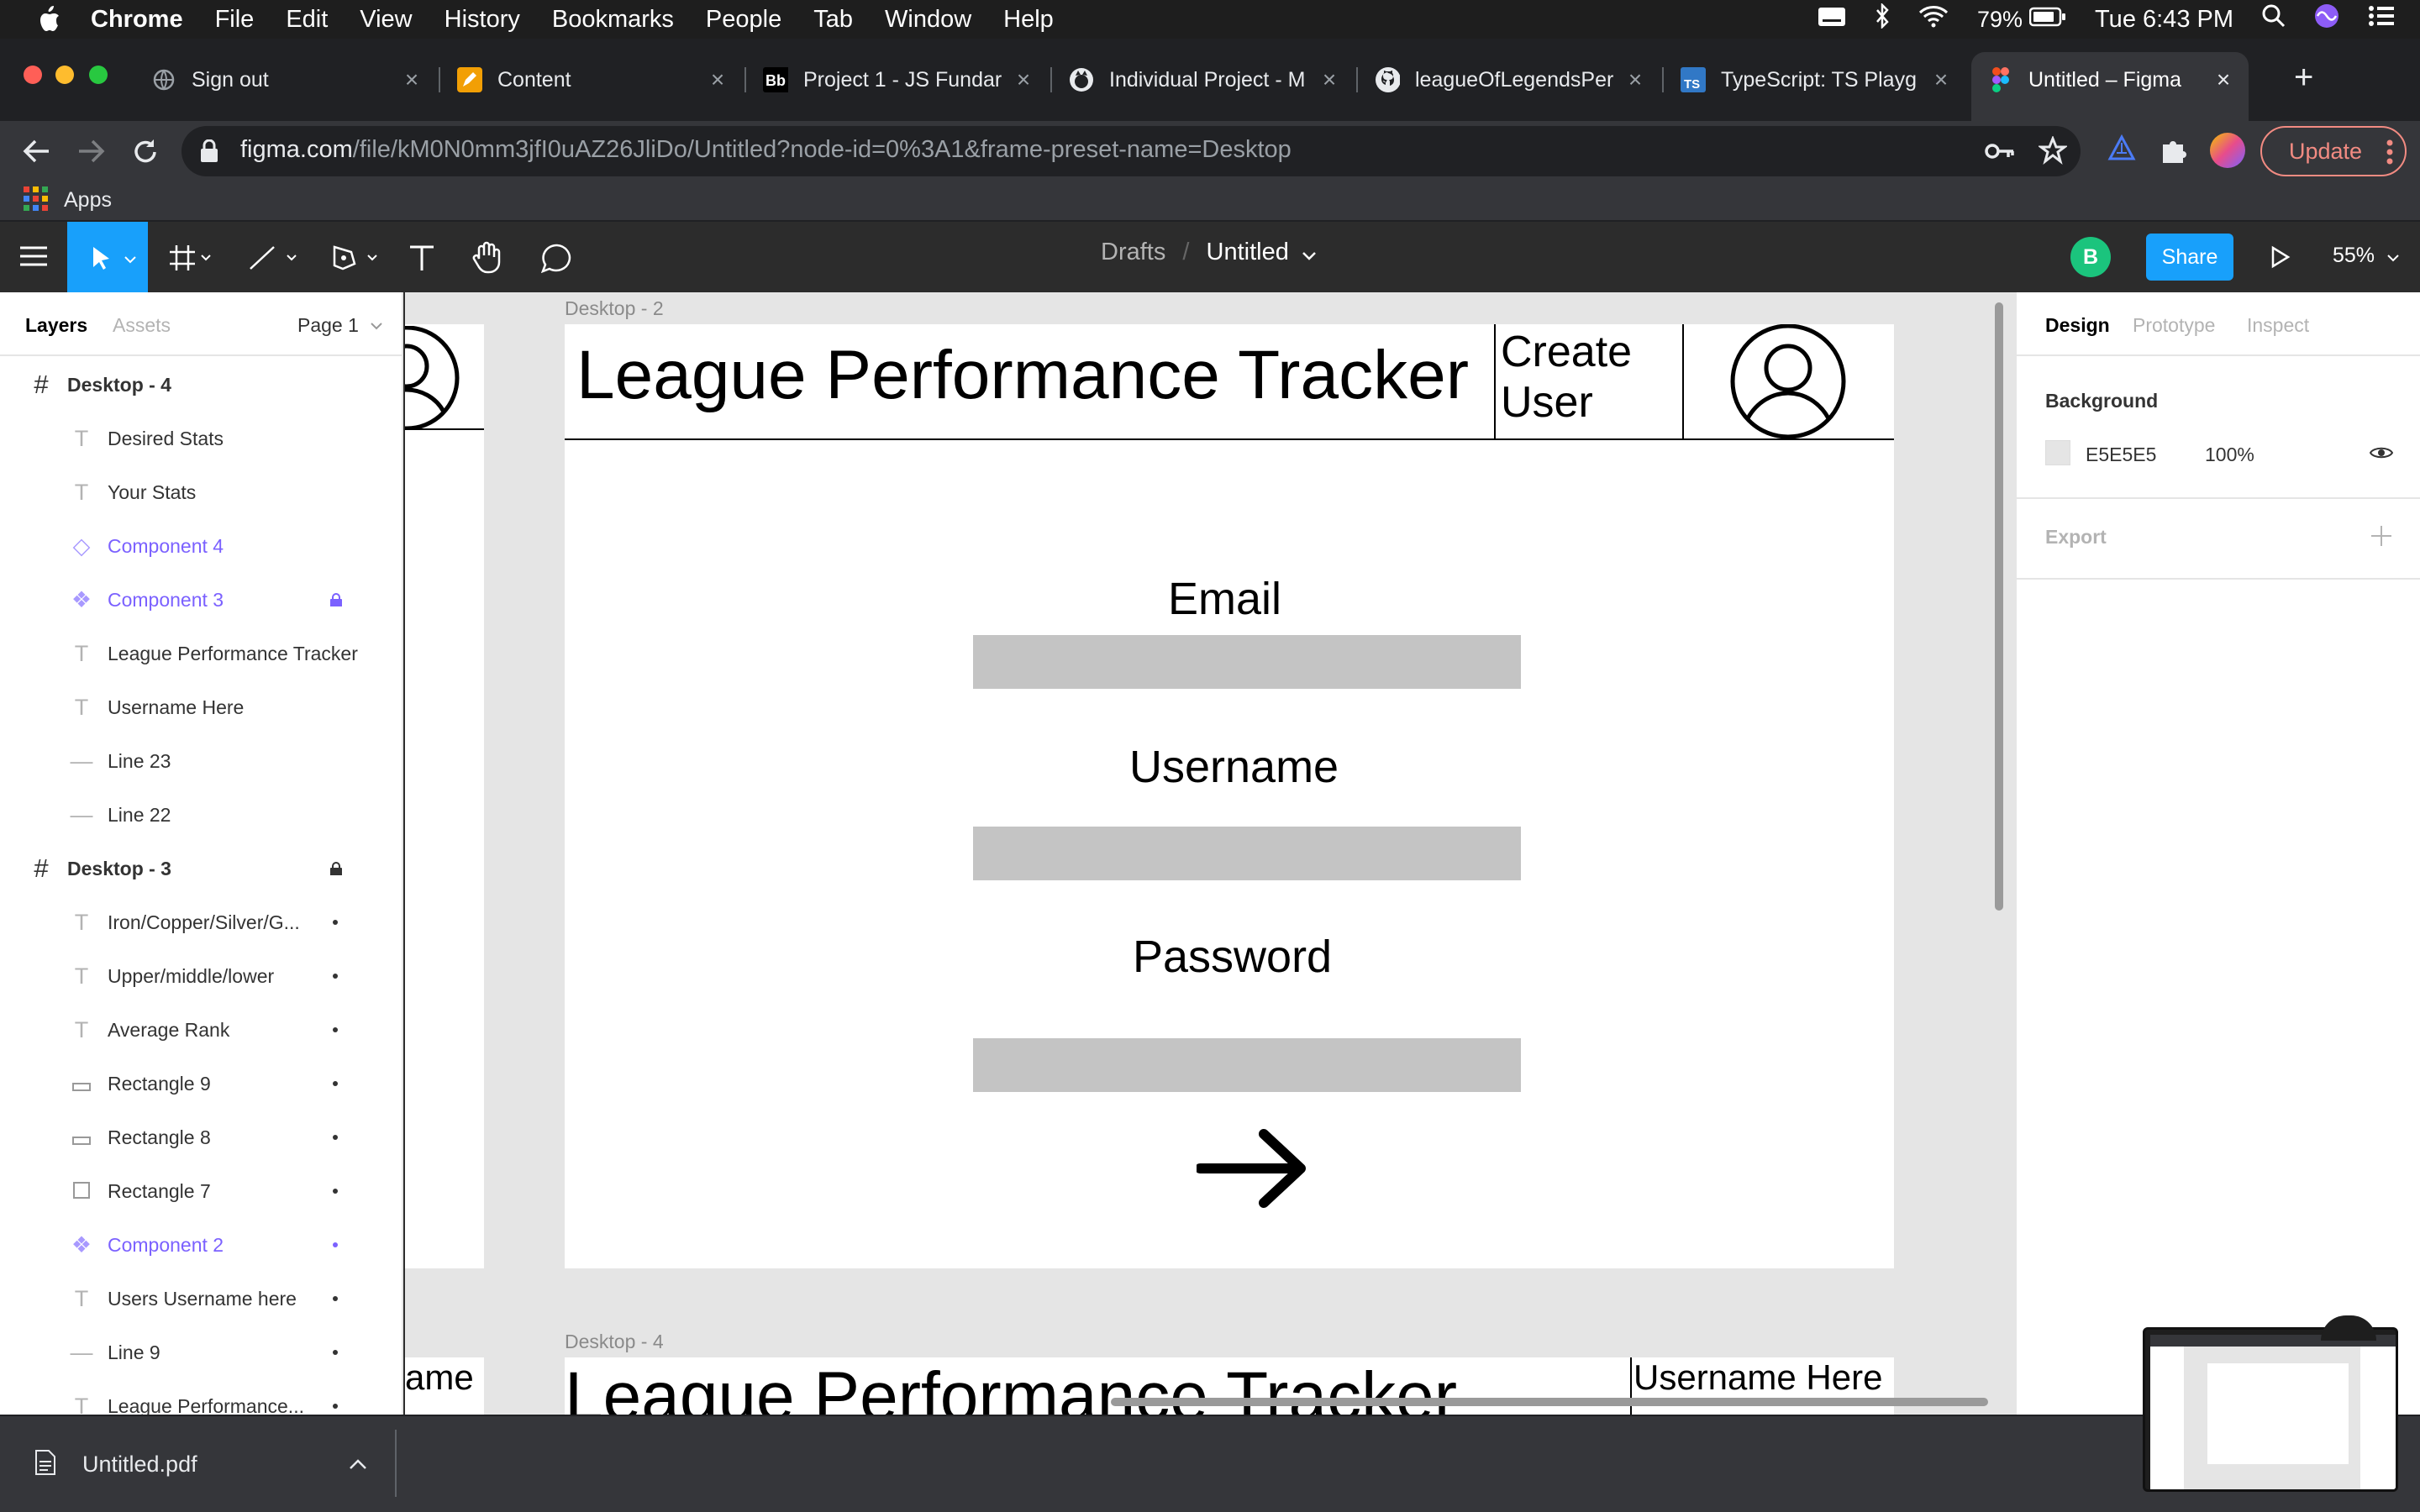 This screenshot has height=1512, width=2420. I want to click on extension-triangle-icon, so click(2121, 150).